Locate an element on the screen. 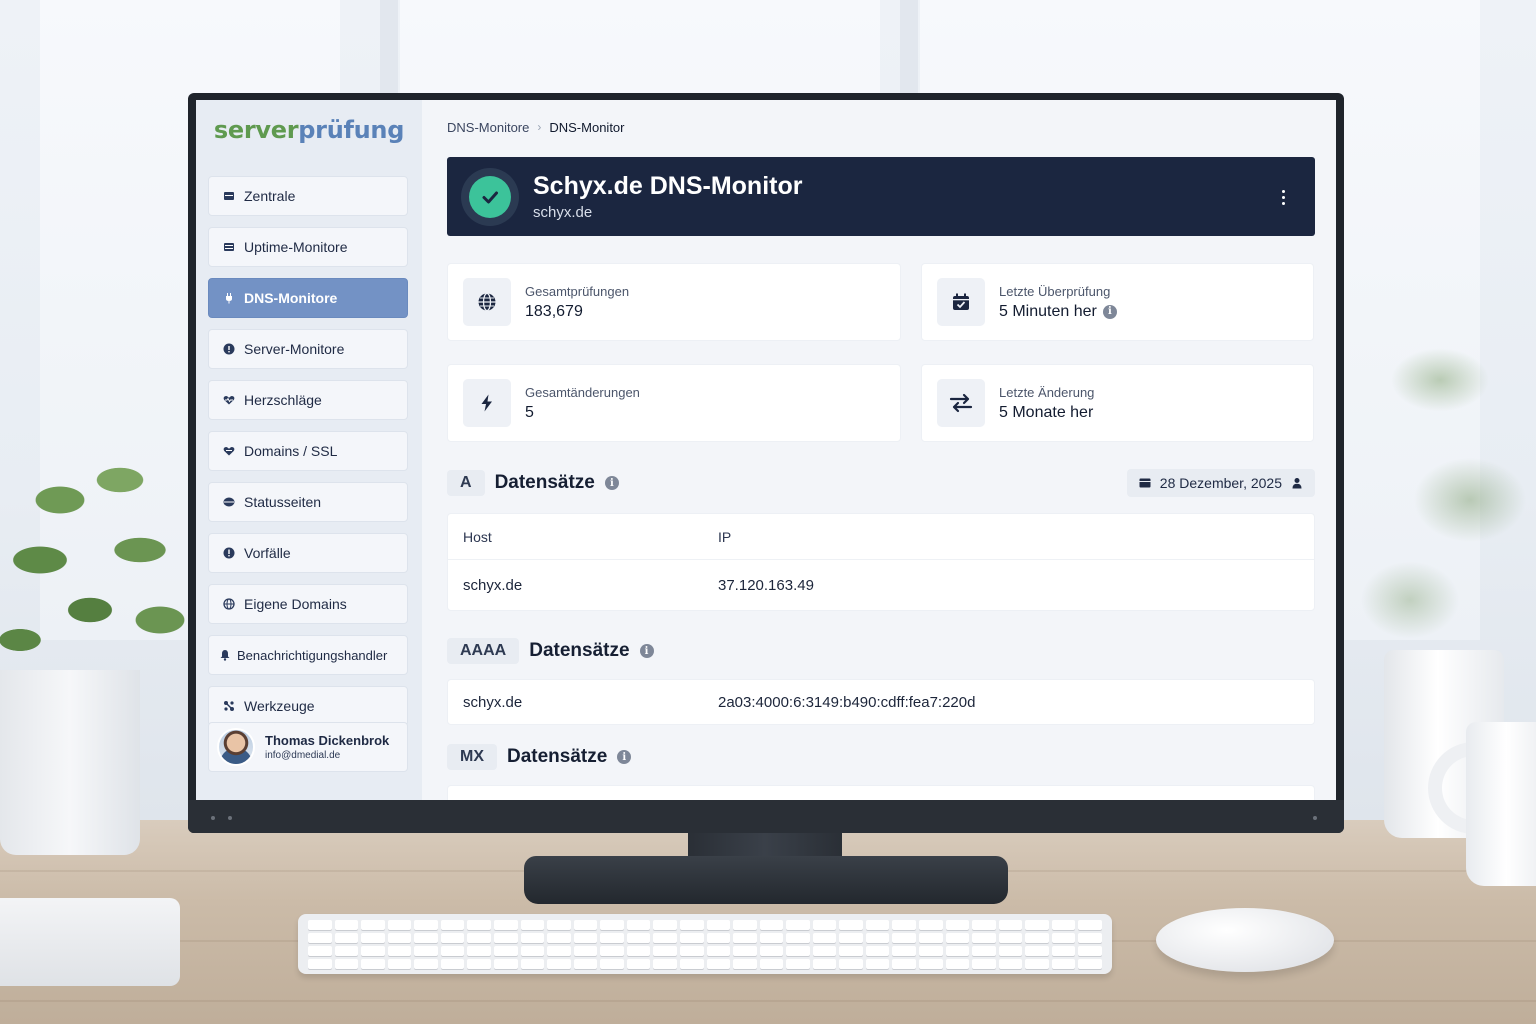 The image size is (1536, 1024). mouse is located at coordinates (1245, 940).